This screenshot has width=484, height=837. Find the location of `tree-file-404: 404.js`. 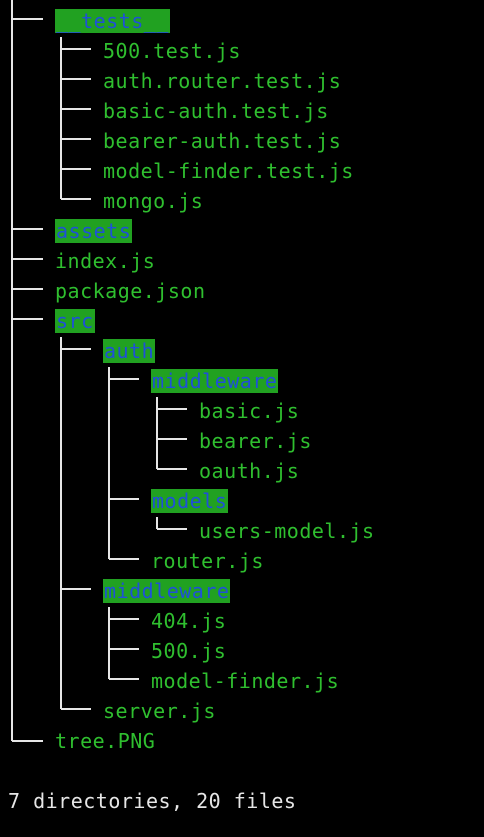

tree-file-404: 404.js is located at coordinates (188, 621).